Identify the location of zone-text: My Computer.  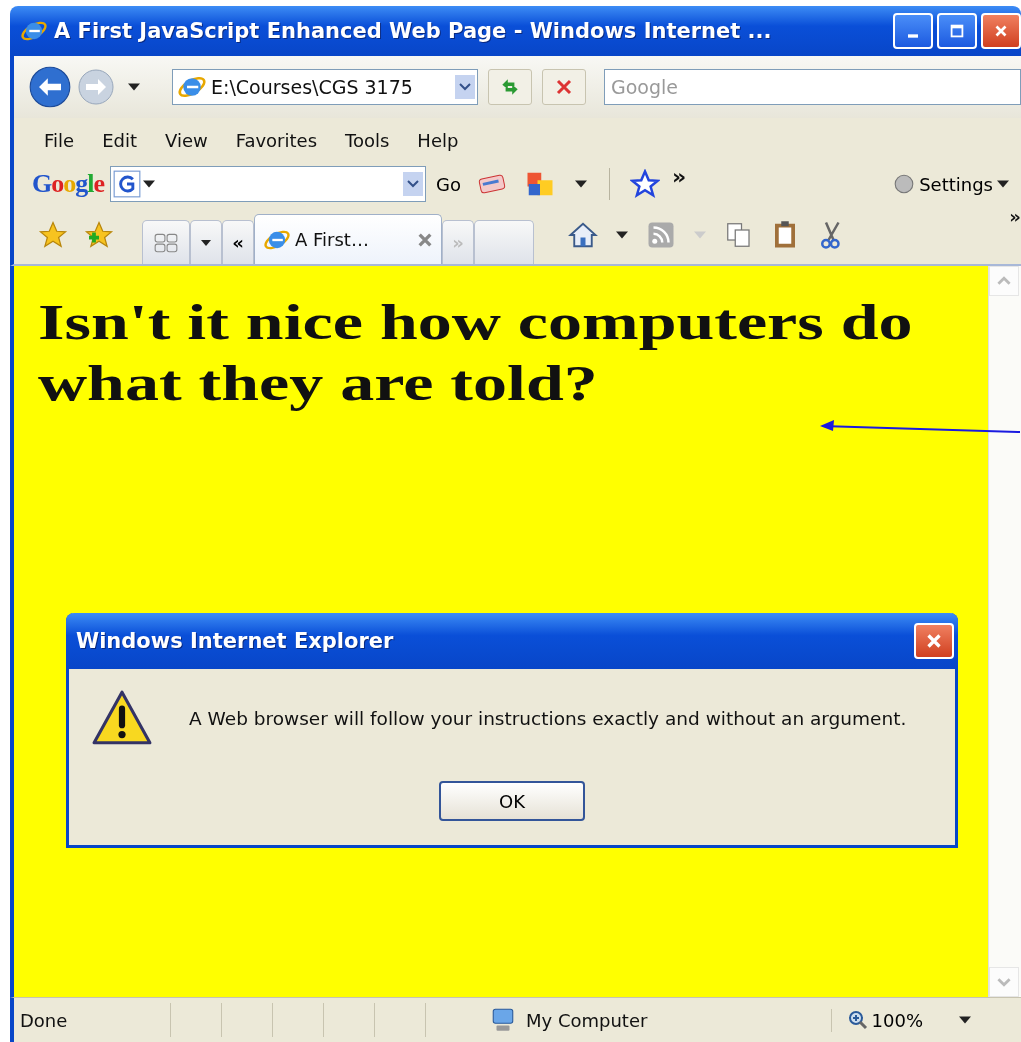
(587, 1020).